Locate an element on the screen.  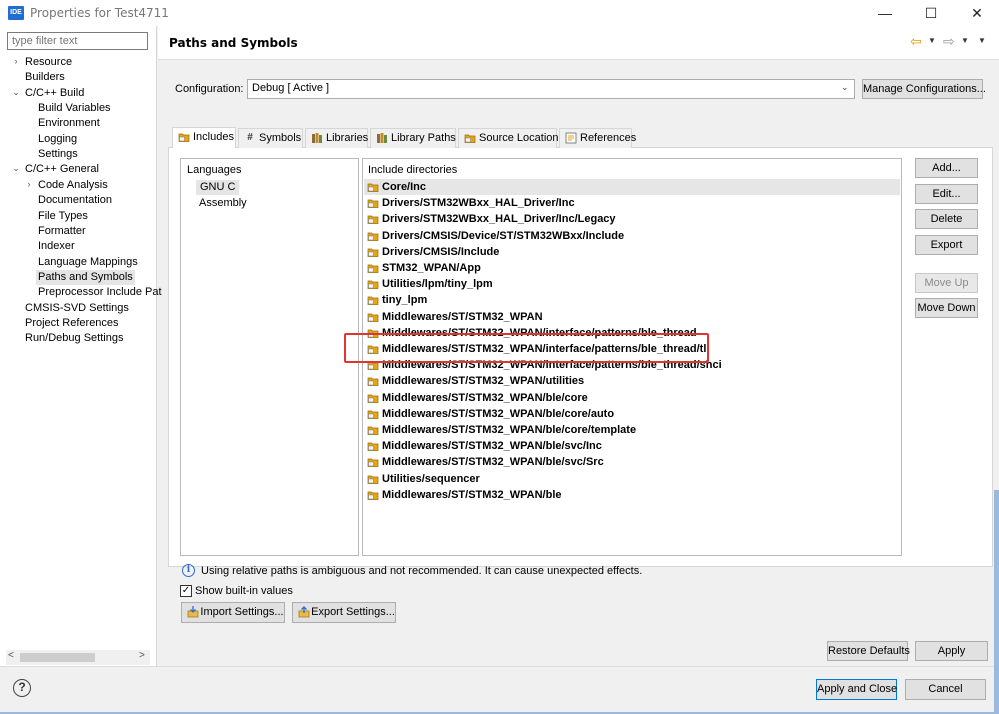
scroll-right-icon: > is located at coordinates (142, 655).